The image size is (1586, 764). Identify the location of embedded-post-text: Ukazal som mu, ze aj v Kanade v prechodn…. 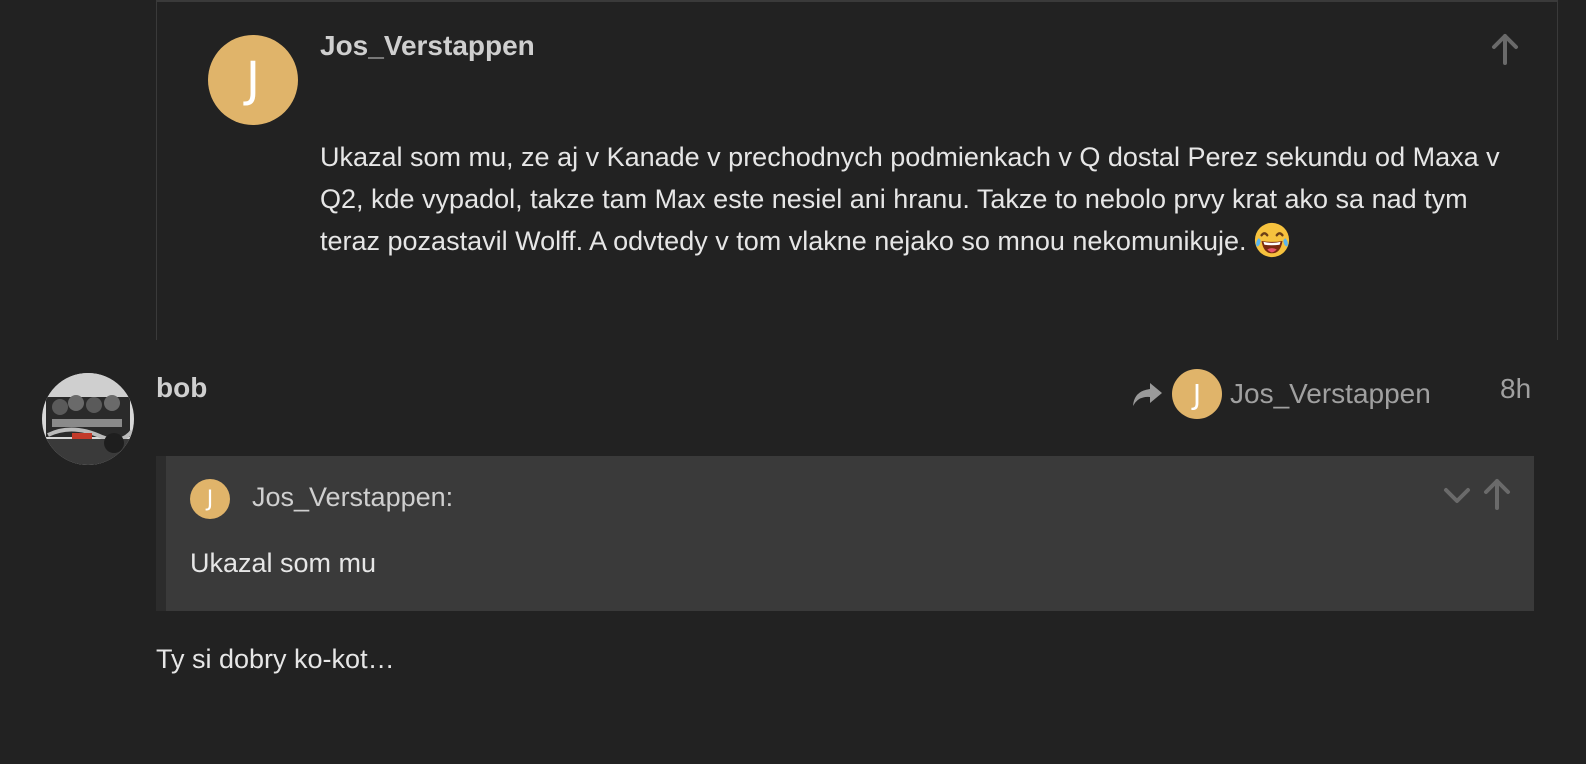
(910, 199).